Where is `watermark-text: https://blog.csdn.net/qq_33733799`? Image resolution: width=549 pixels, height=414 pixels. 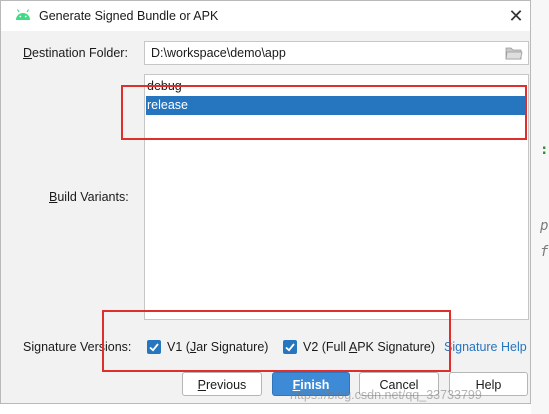
watermark-text: https://blog.csdn.net/qq_33733799 is located at coordinates (386, 395).